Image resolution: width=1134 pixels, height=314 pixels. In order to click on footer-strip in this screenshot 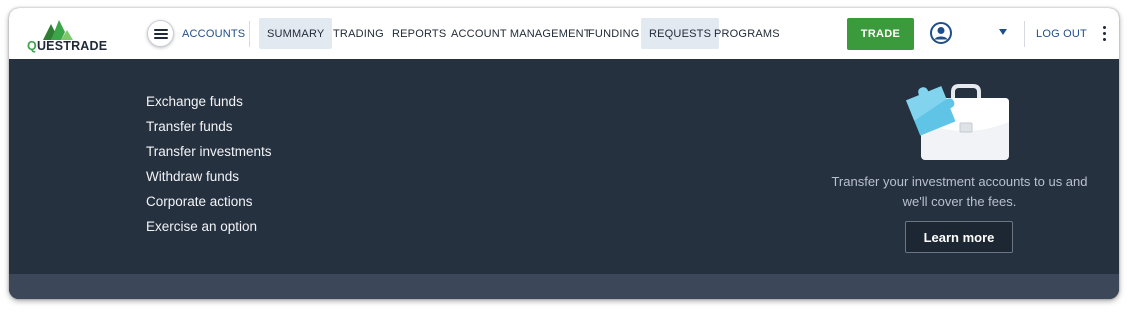, I will do `click(564, 286)`.